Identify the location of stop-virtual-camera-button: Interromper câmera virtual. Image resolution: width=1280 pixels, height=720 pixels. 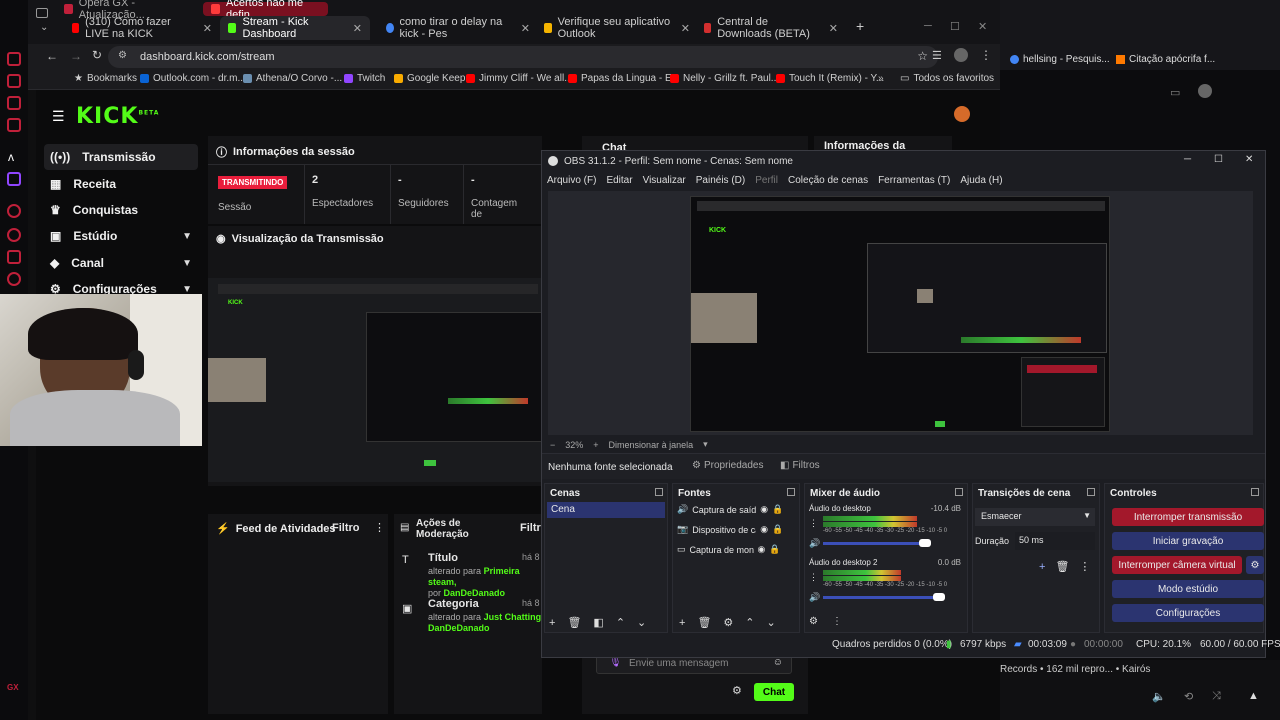
(1177, 565).